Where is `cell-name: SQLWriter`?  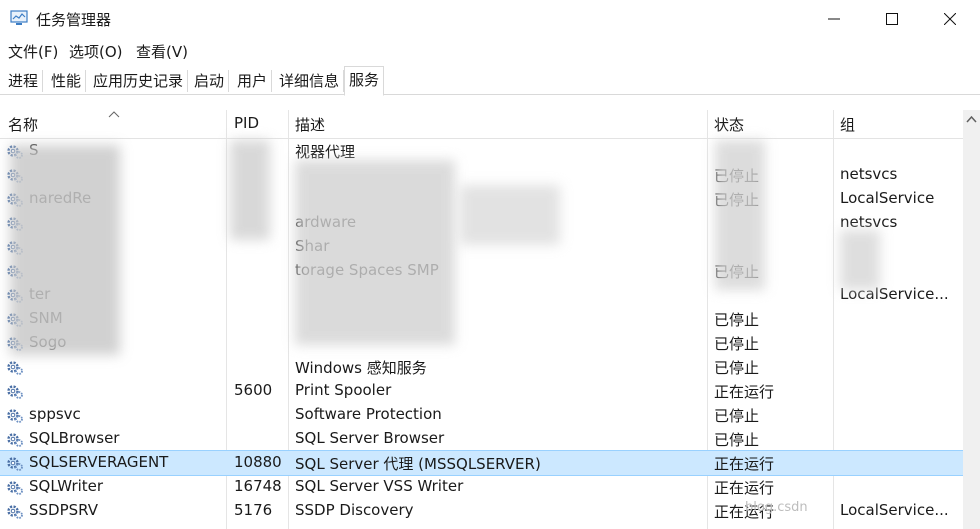 cell-name: SQLWriter is located at coordinates (66, 486).